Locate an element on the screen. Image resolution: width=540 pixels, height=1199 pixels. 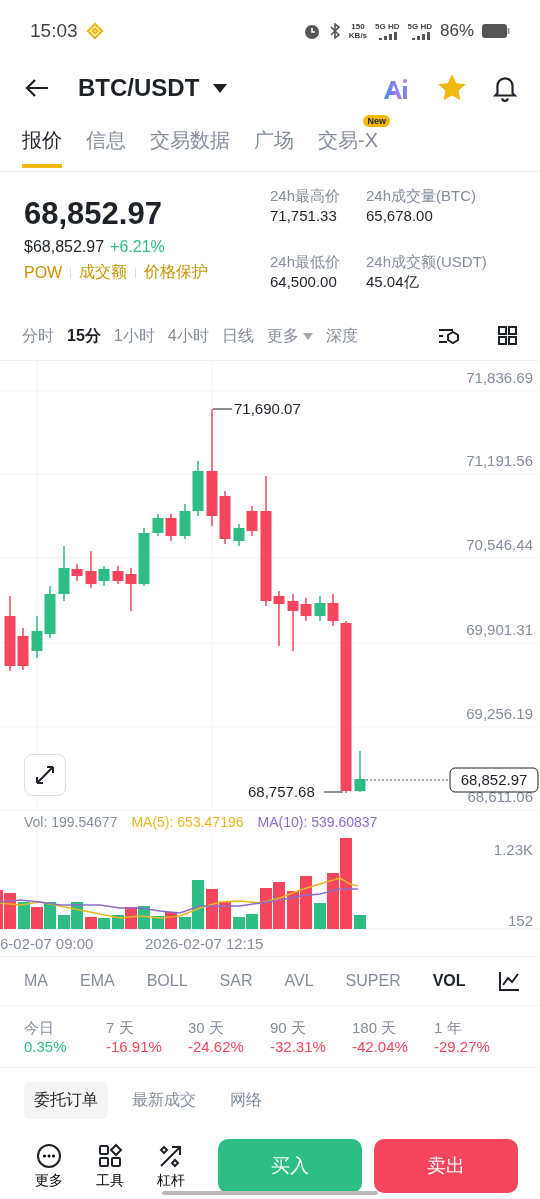
interval-option: 深度 is located at coordinates (341, 336).